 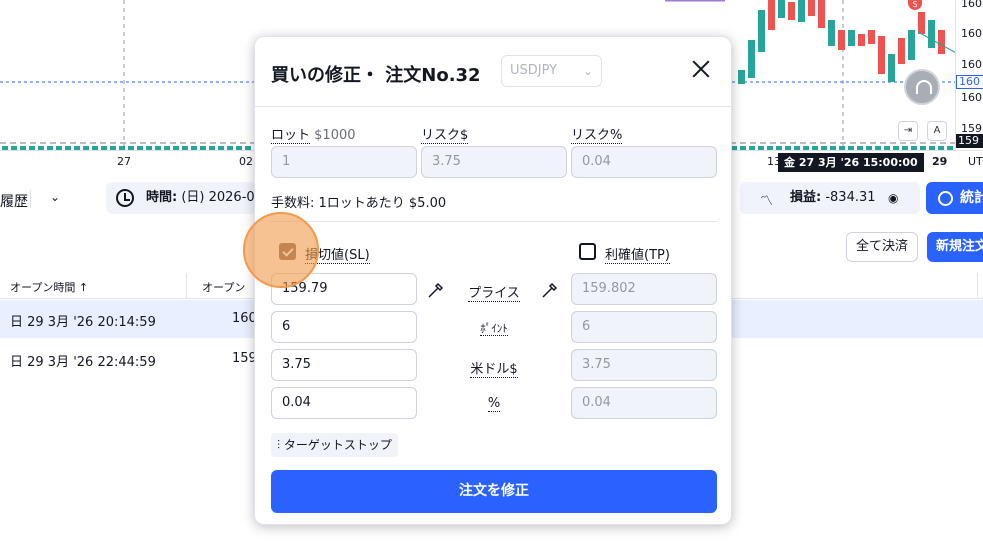 What do you see at coordinates (940, 161) in the screenshot?
I see `time-tick: 29` at bounding box center [940, 161].